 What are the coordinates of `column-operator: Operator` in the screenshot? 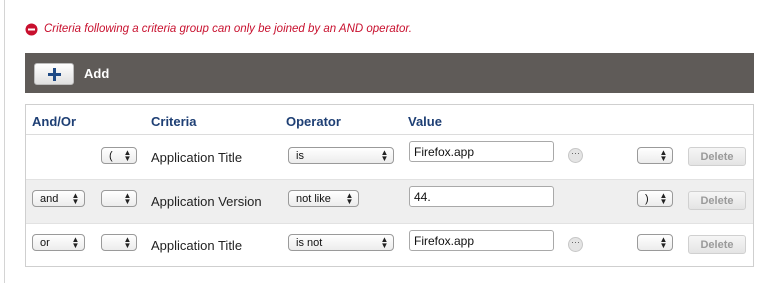 It's located at (313, 121).